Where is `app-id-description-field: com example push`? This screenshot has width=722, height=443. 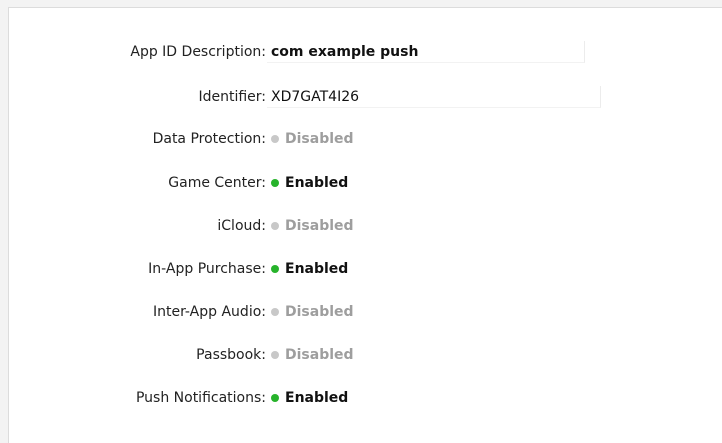 app-id-description-field: com example push is located at coordinates (426, 52).